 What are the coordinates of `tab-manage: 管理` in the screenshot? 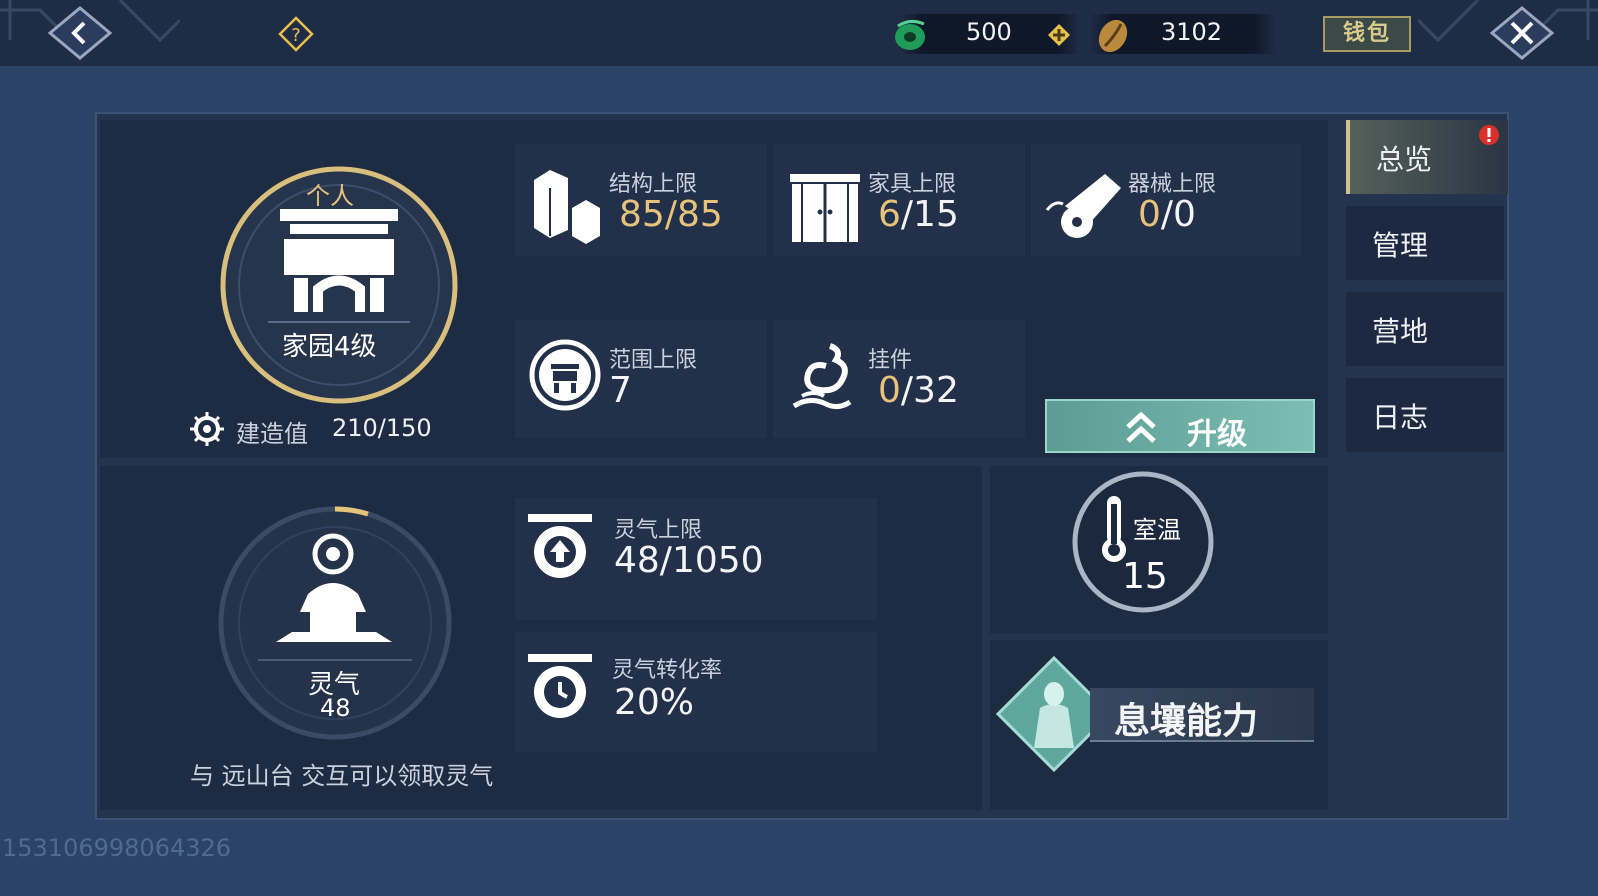 It's located at (1425, 243).